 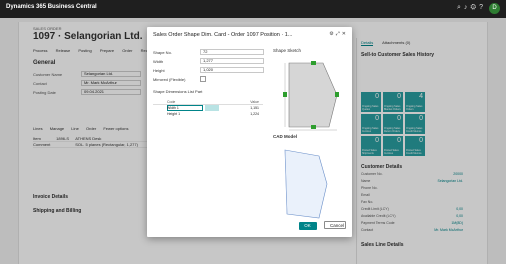 I want to click on dialog-buttons: OK Cancel, so click(x=321, y=223).